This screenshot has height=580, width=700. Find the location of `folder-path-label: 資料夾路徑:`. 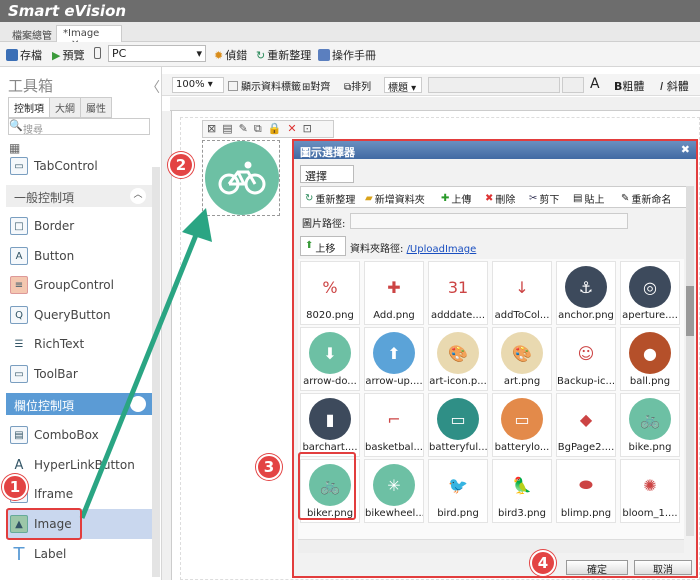

folder-path-label: 資料夾路徑: is located at coordinates (377, 249).